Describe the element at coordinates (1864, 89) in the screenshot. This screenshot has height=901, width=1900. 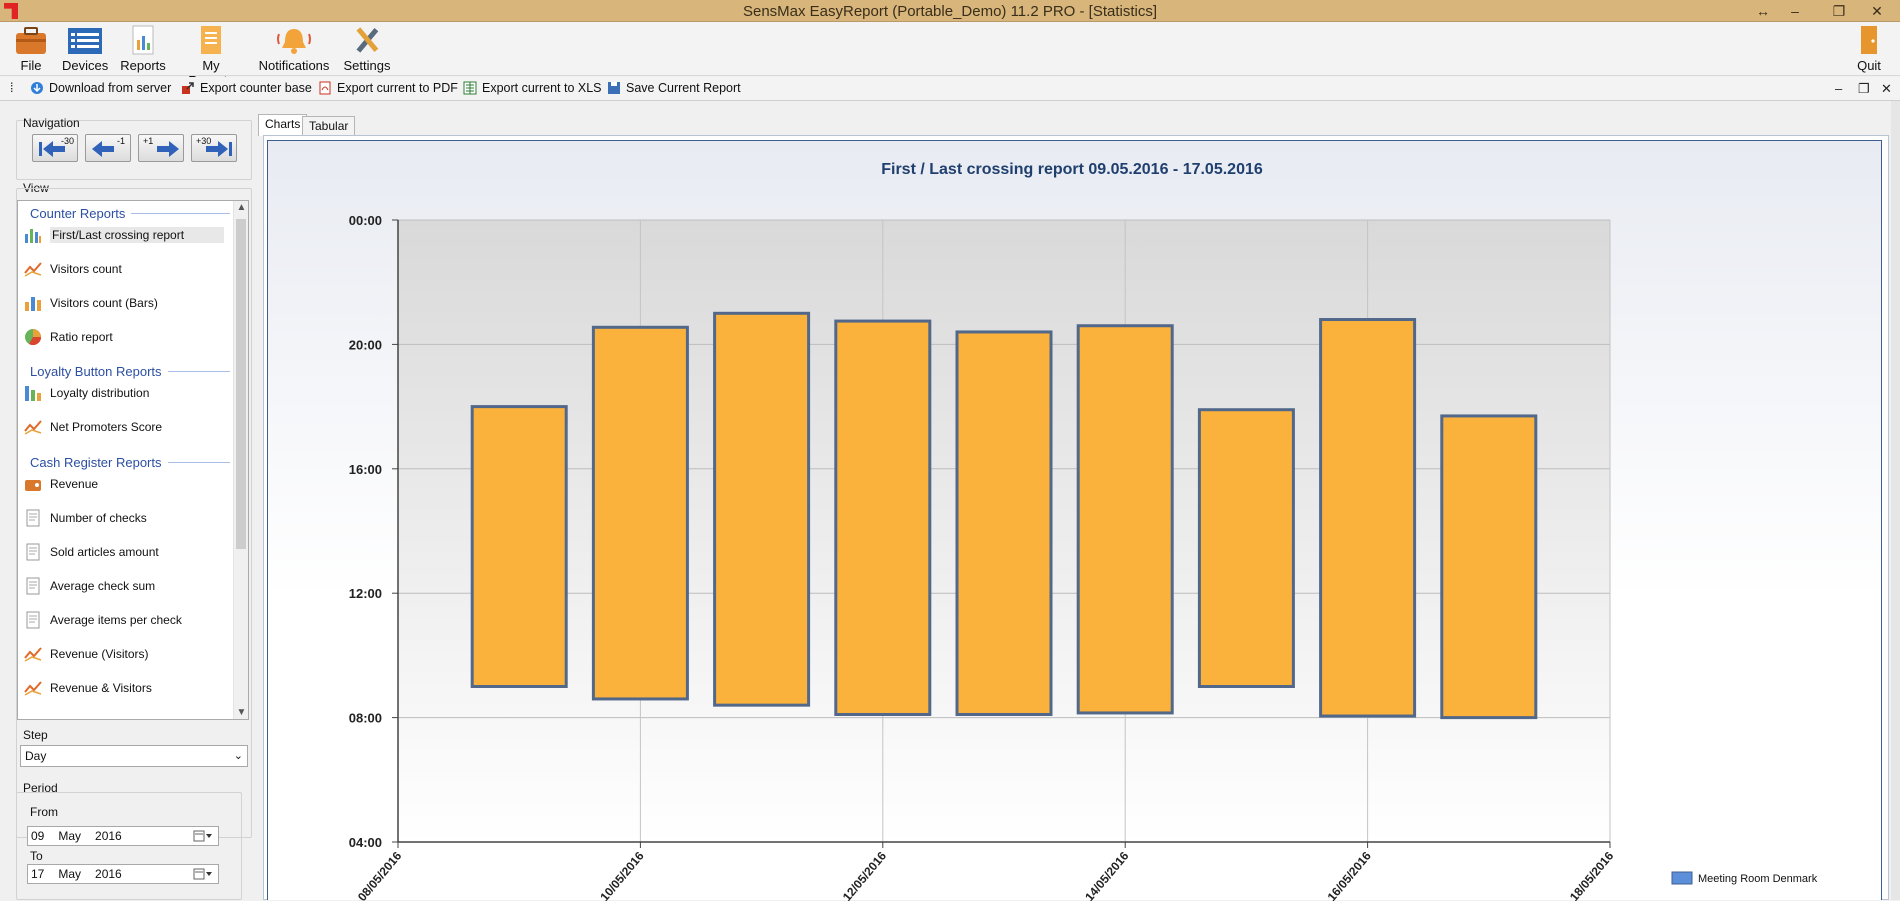
I see `mdi-restore-button: ❐` at that location.